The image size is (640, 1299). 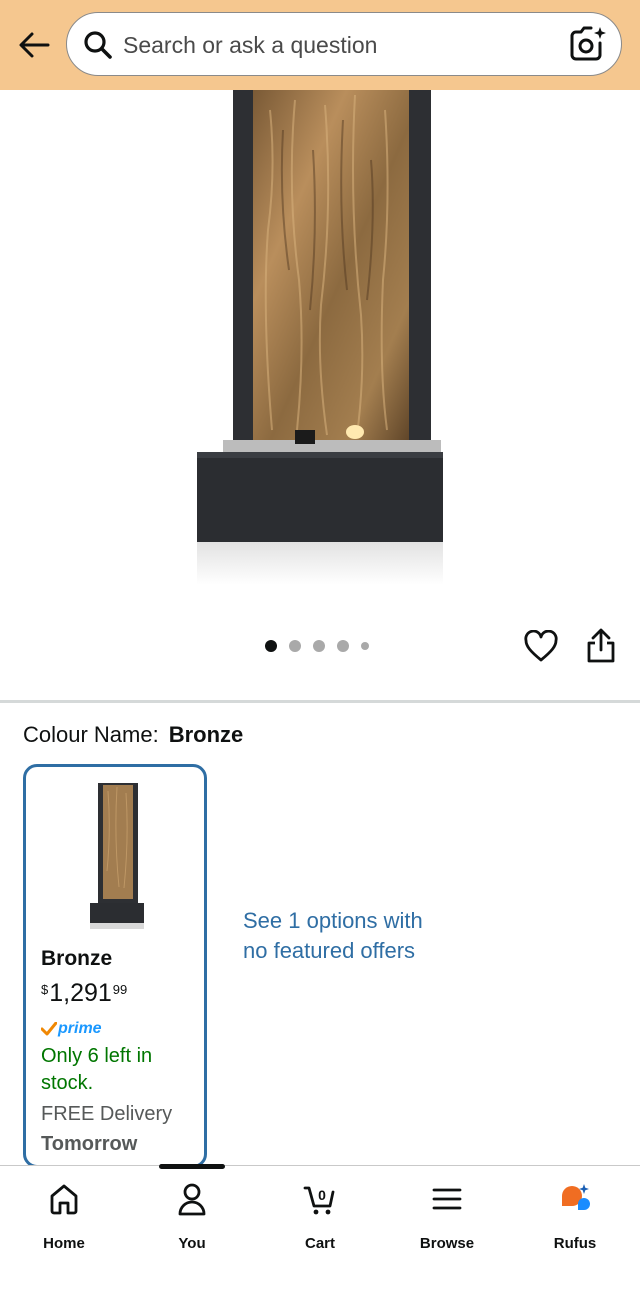 What do you see at coordinates (447, 1243) in the screenshot?
I see `nav-browse-label: Browse` at bounding box center [447, 1243].